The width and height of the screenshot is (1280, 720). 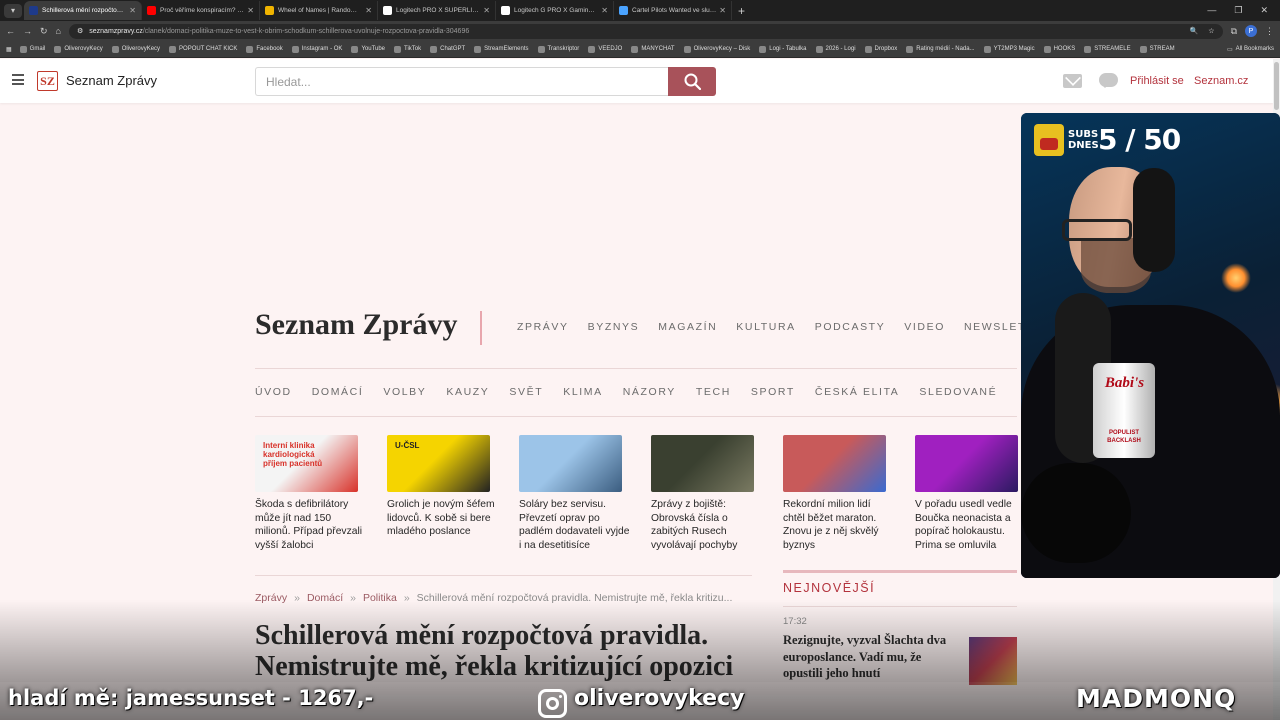 I want to click on all-bookmarks: ▭ All Bookmarks, so click(x=1250, y=49).